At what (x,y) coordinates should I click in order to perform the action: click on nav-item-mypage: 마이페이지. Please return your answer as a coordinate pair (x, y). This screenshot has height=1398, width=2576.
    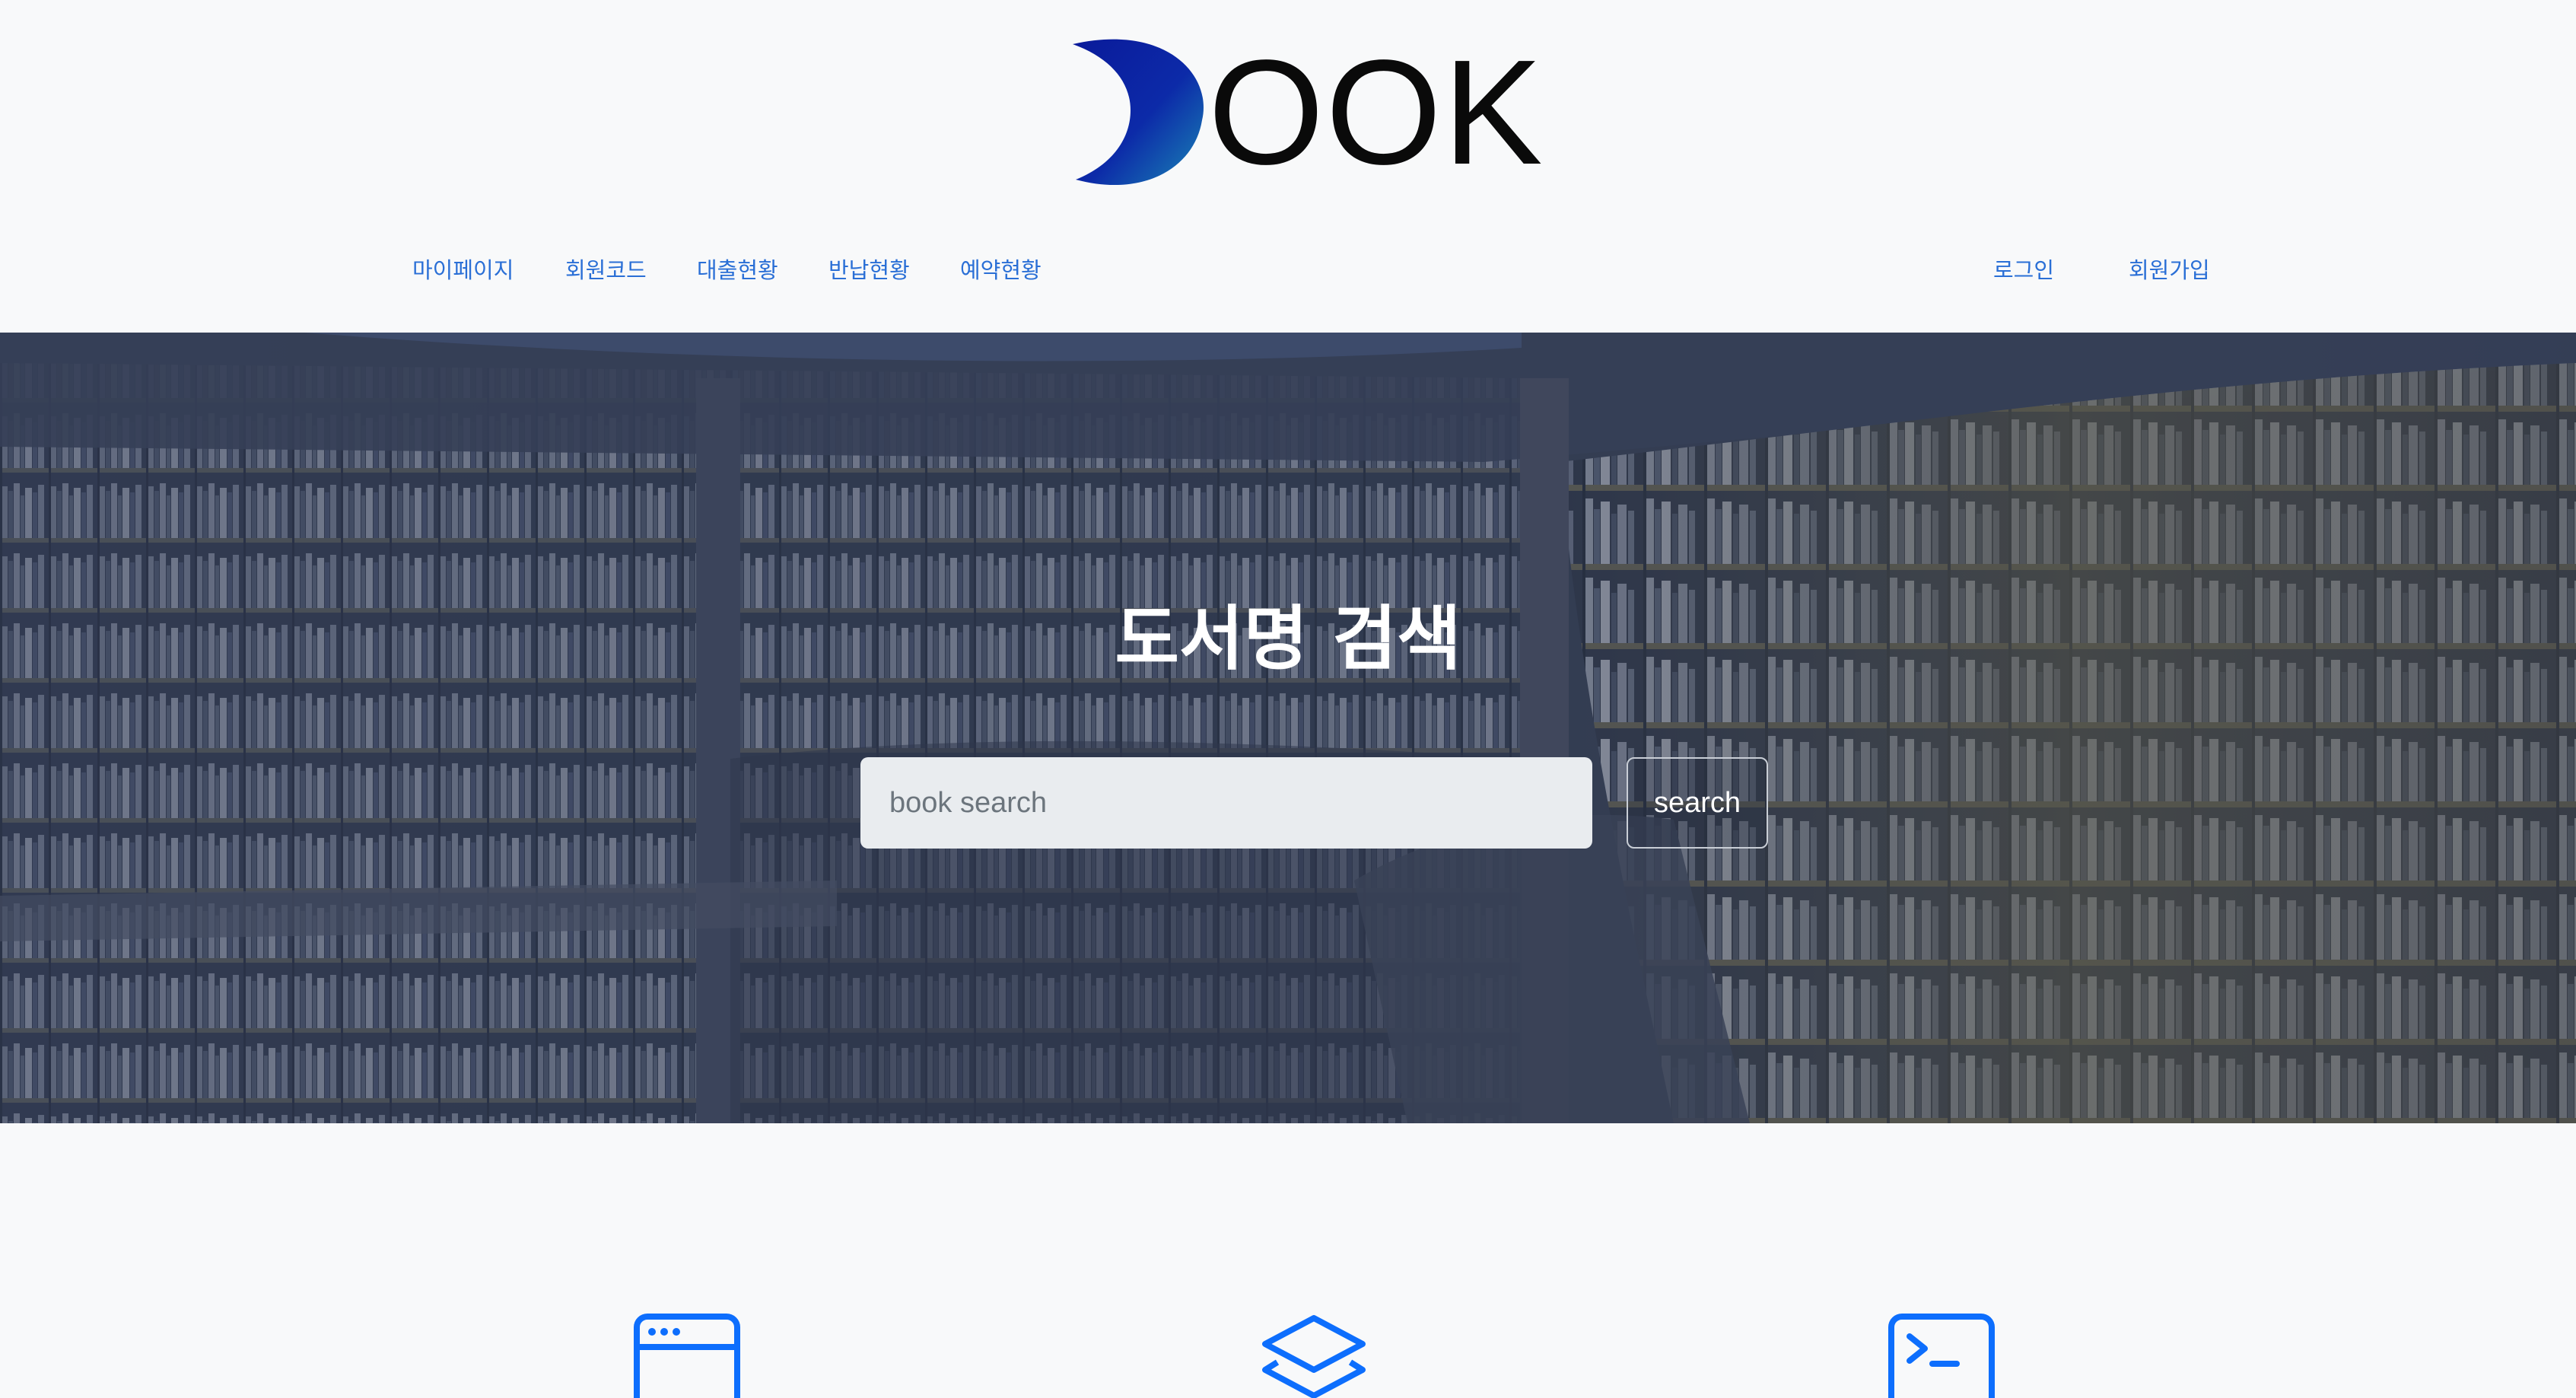
    Looking at the image, I should click on (463, 270).